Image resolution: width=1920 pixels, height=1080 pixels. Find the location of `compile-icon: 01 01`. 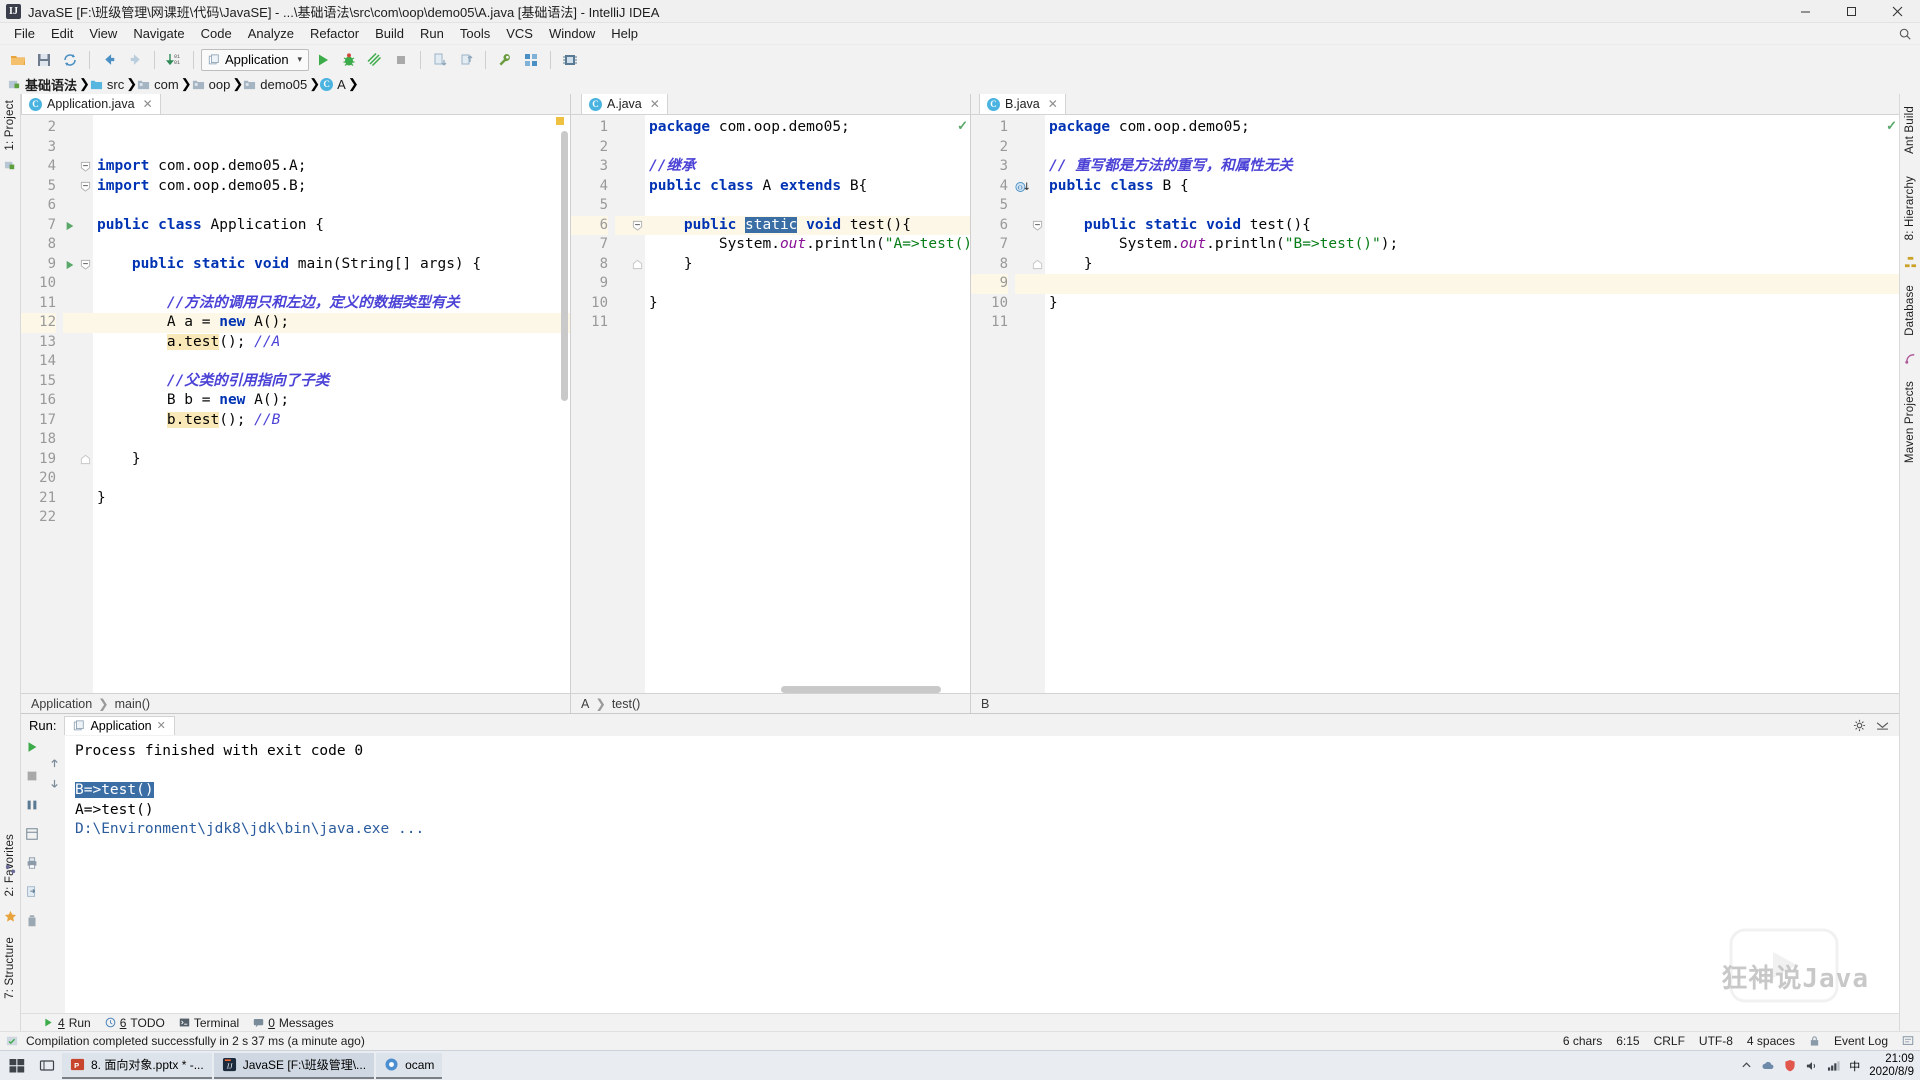

compile-icon: 01 01 is located at coordinates (174, 60).